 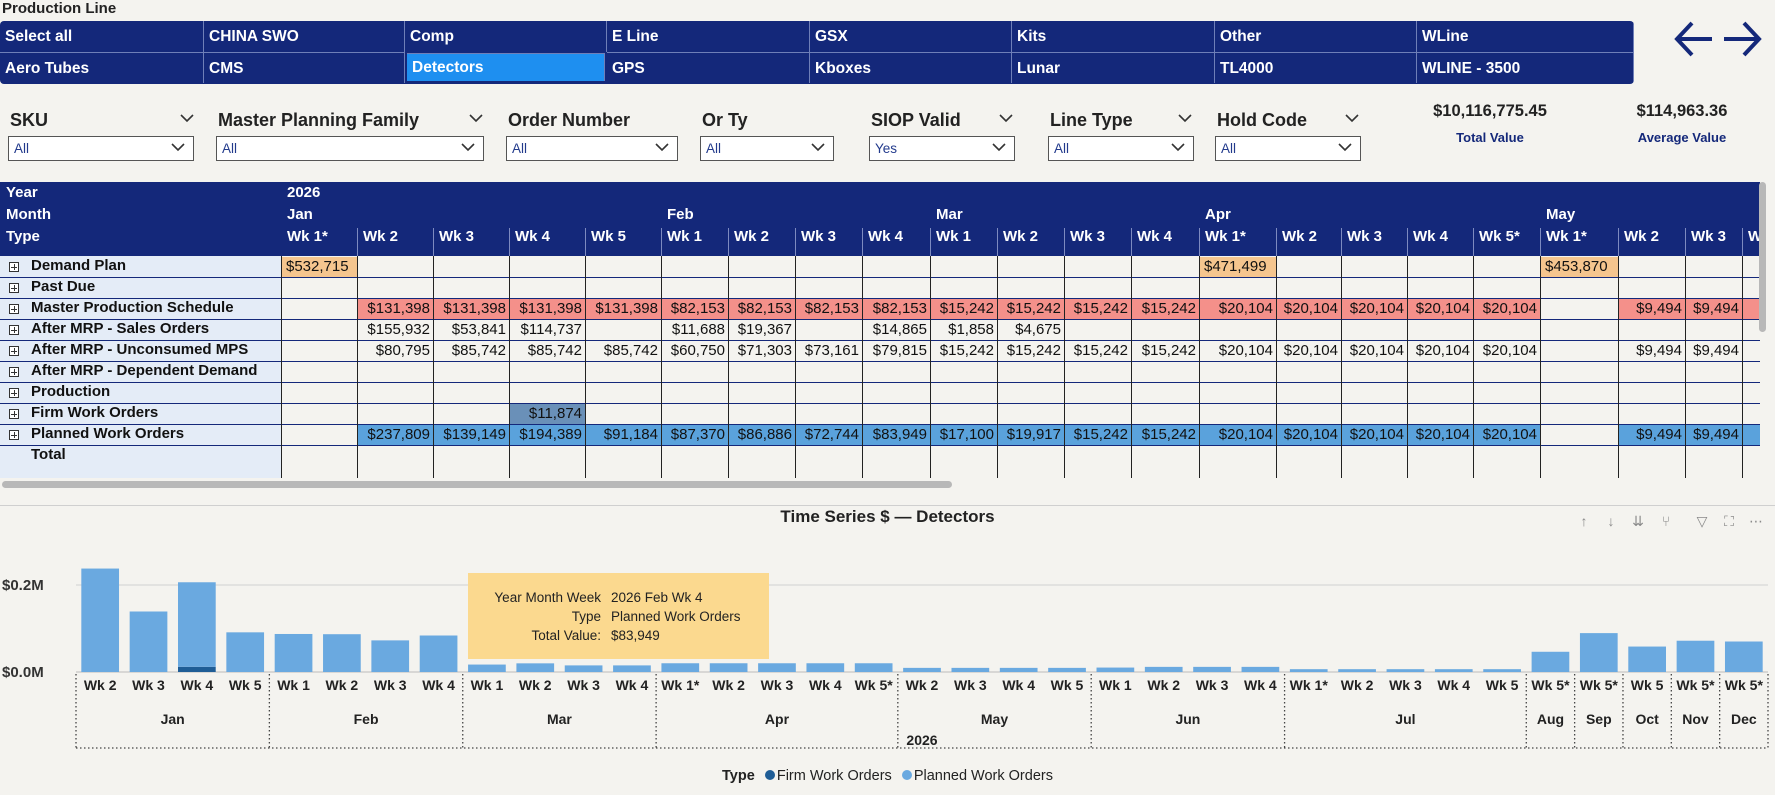 I want to click on slicer-item-detectors: Detectors, so click(x=506, y=67).